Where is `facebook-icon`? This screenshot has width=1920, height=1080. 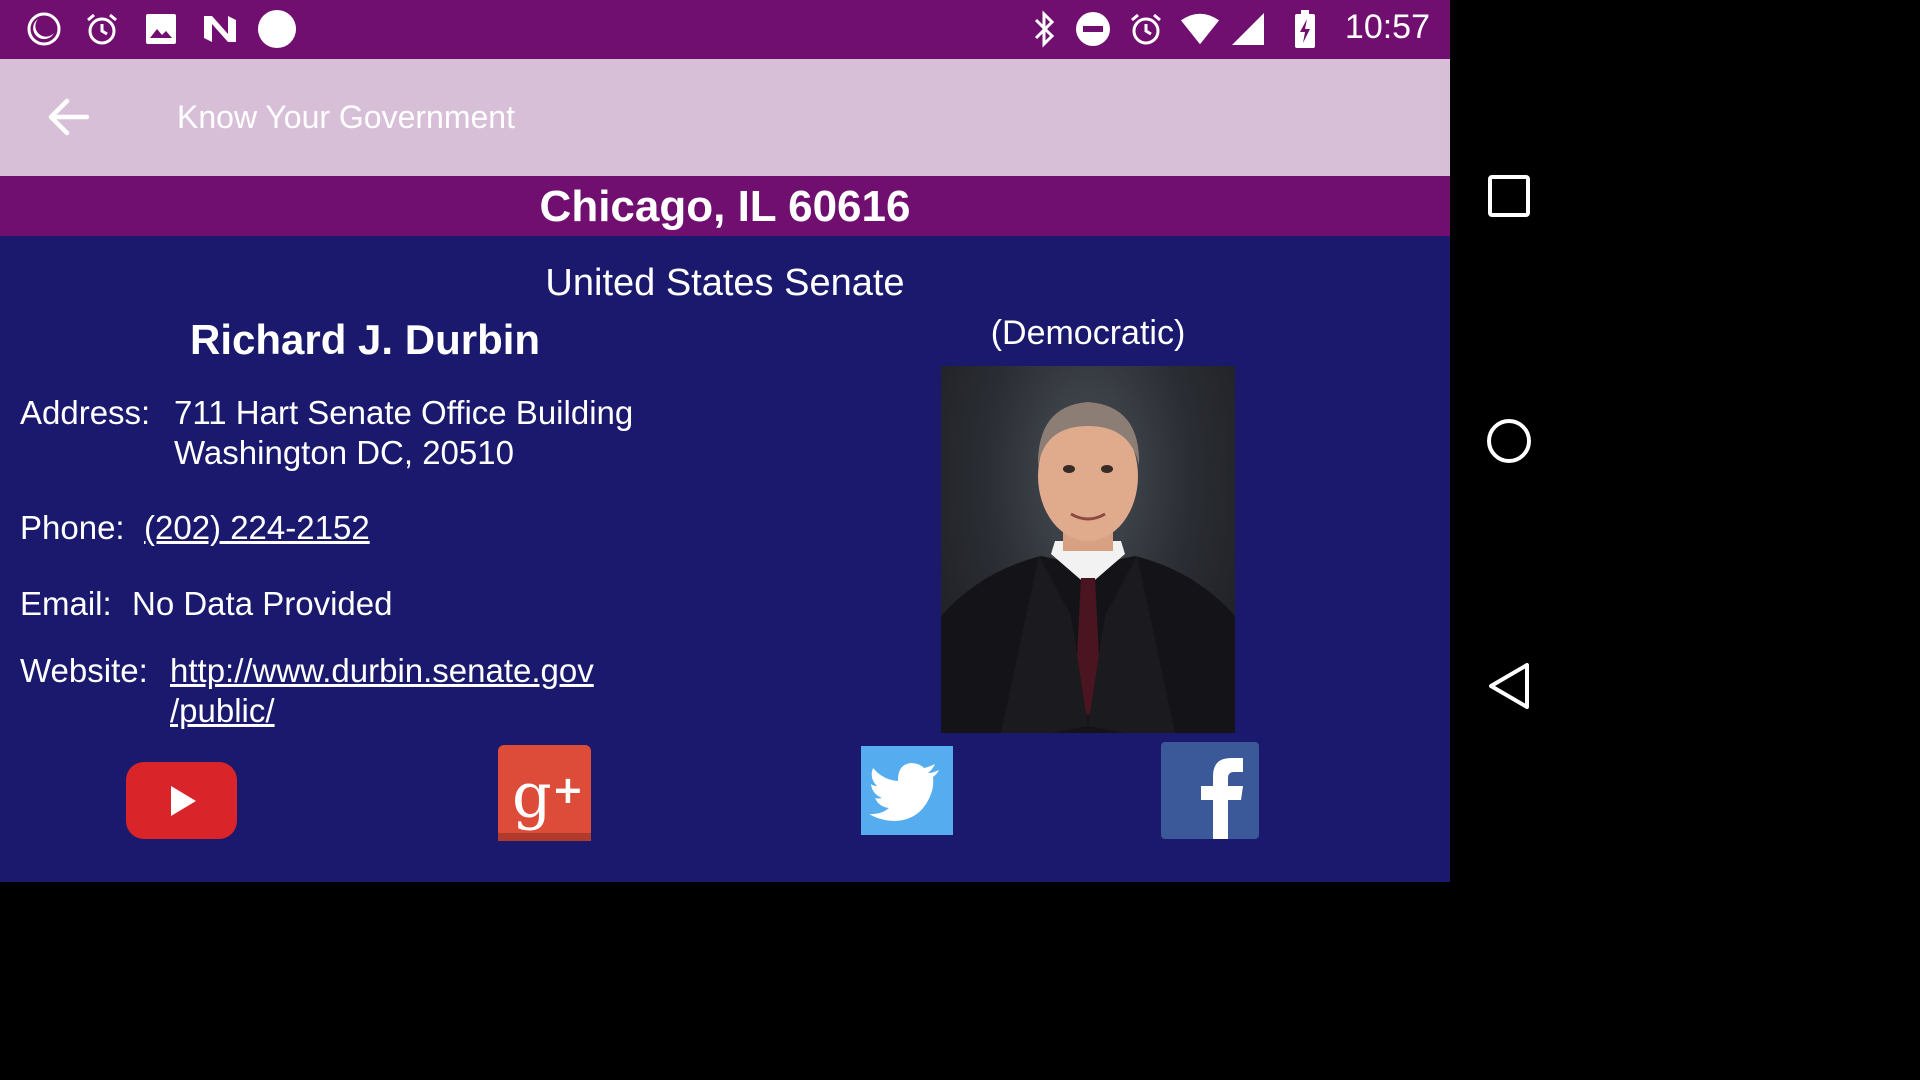 facebook-icon is located at coordinates (1210, 790).